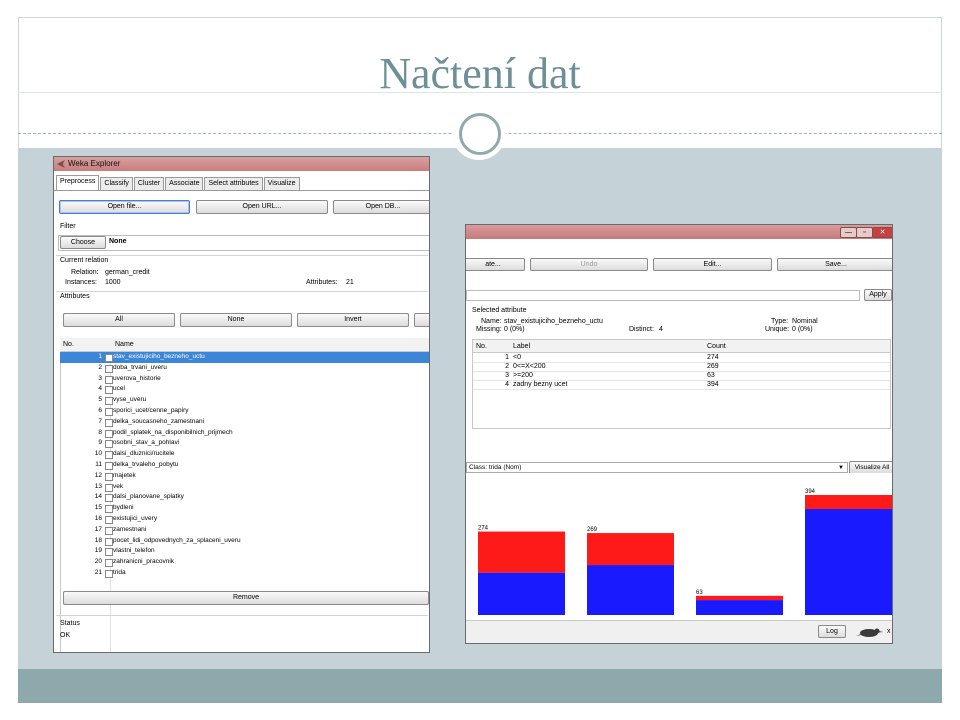 The width and height of the screenshot is (960, 720). I want to click on table-row: 15 bydleni, so click(244, 508).